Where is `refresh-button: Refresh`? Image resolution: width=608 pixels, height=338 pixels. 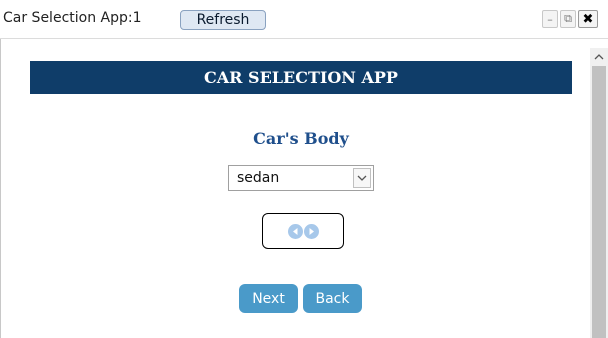
refresh-button: Refresh is located at coordinates (223, 20).